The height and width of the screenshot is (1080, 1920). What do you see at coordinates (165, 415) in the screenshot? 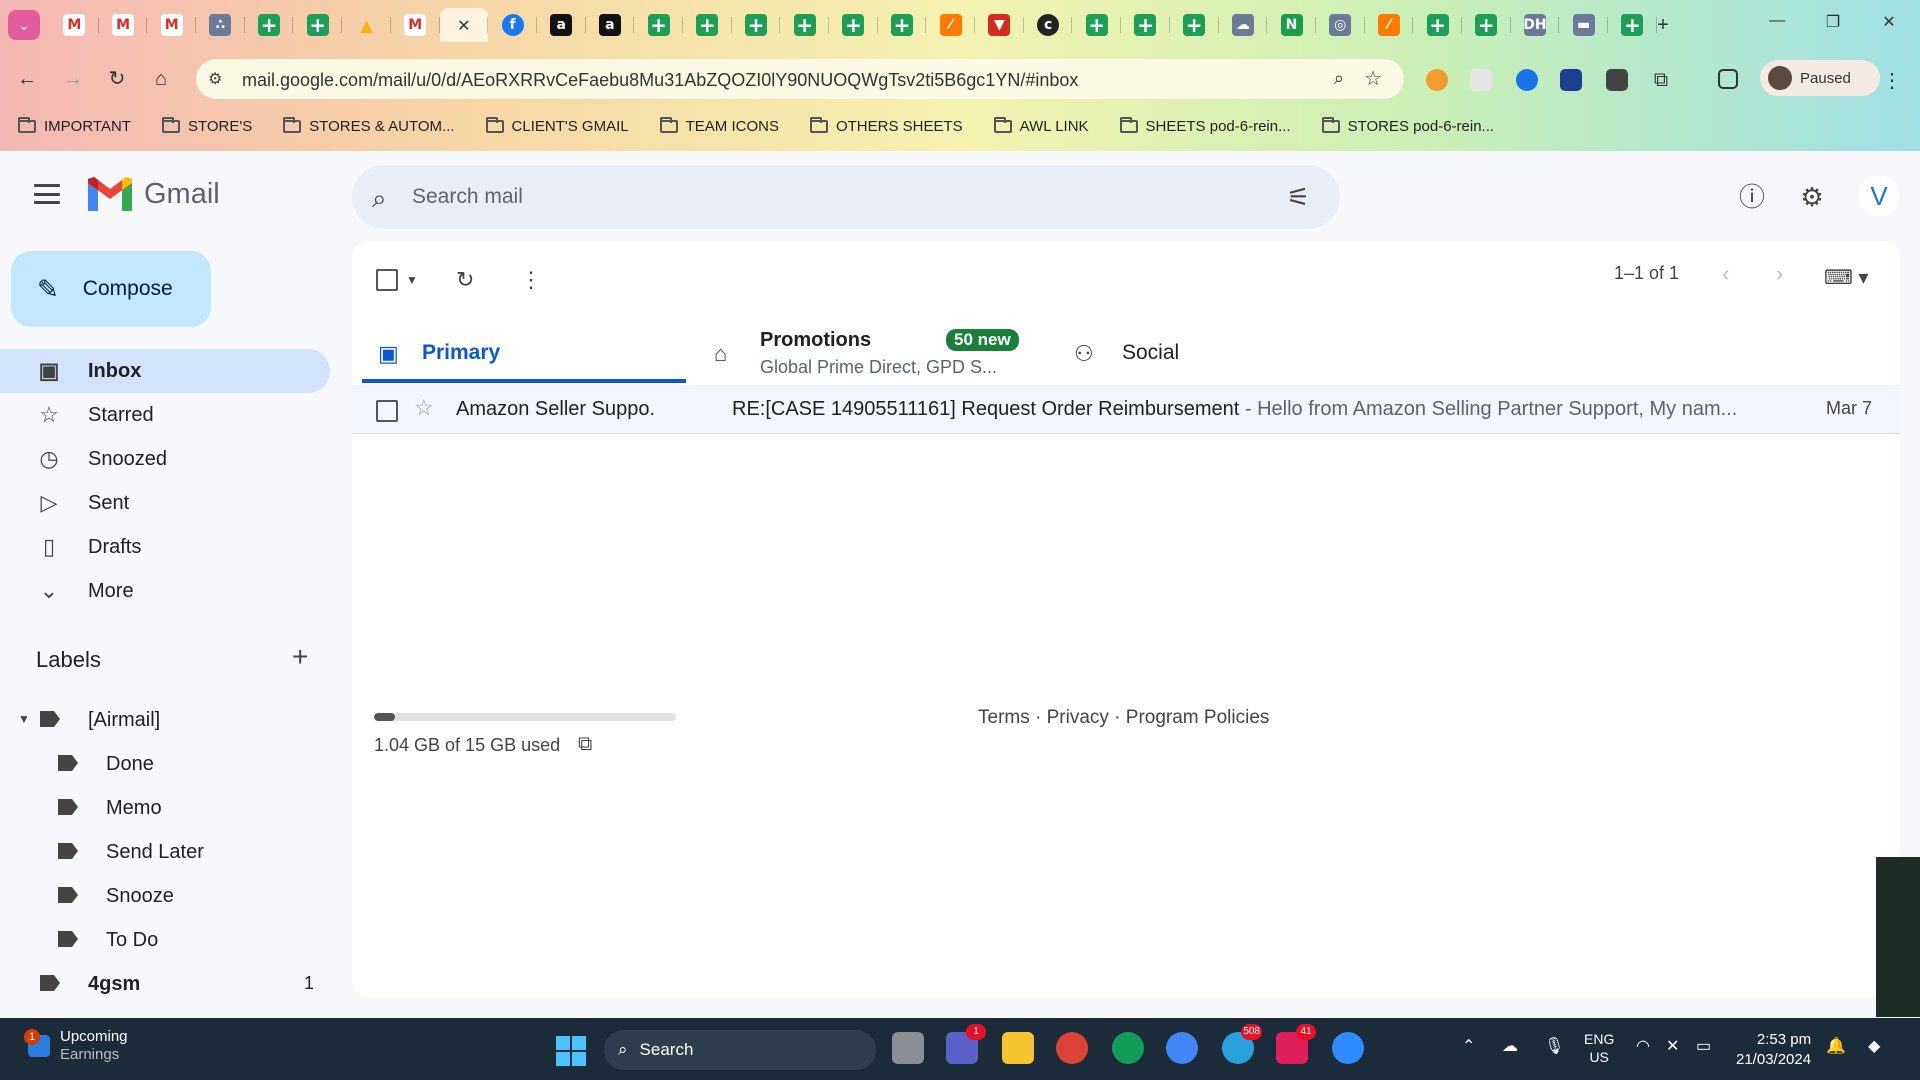
I see `nav-item-starred: ☆ Starred` at bounding box center [165, 415].